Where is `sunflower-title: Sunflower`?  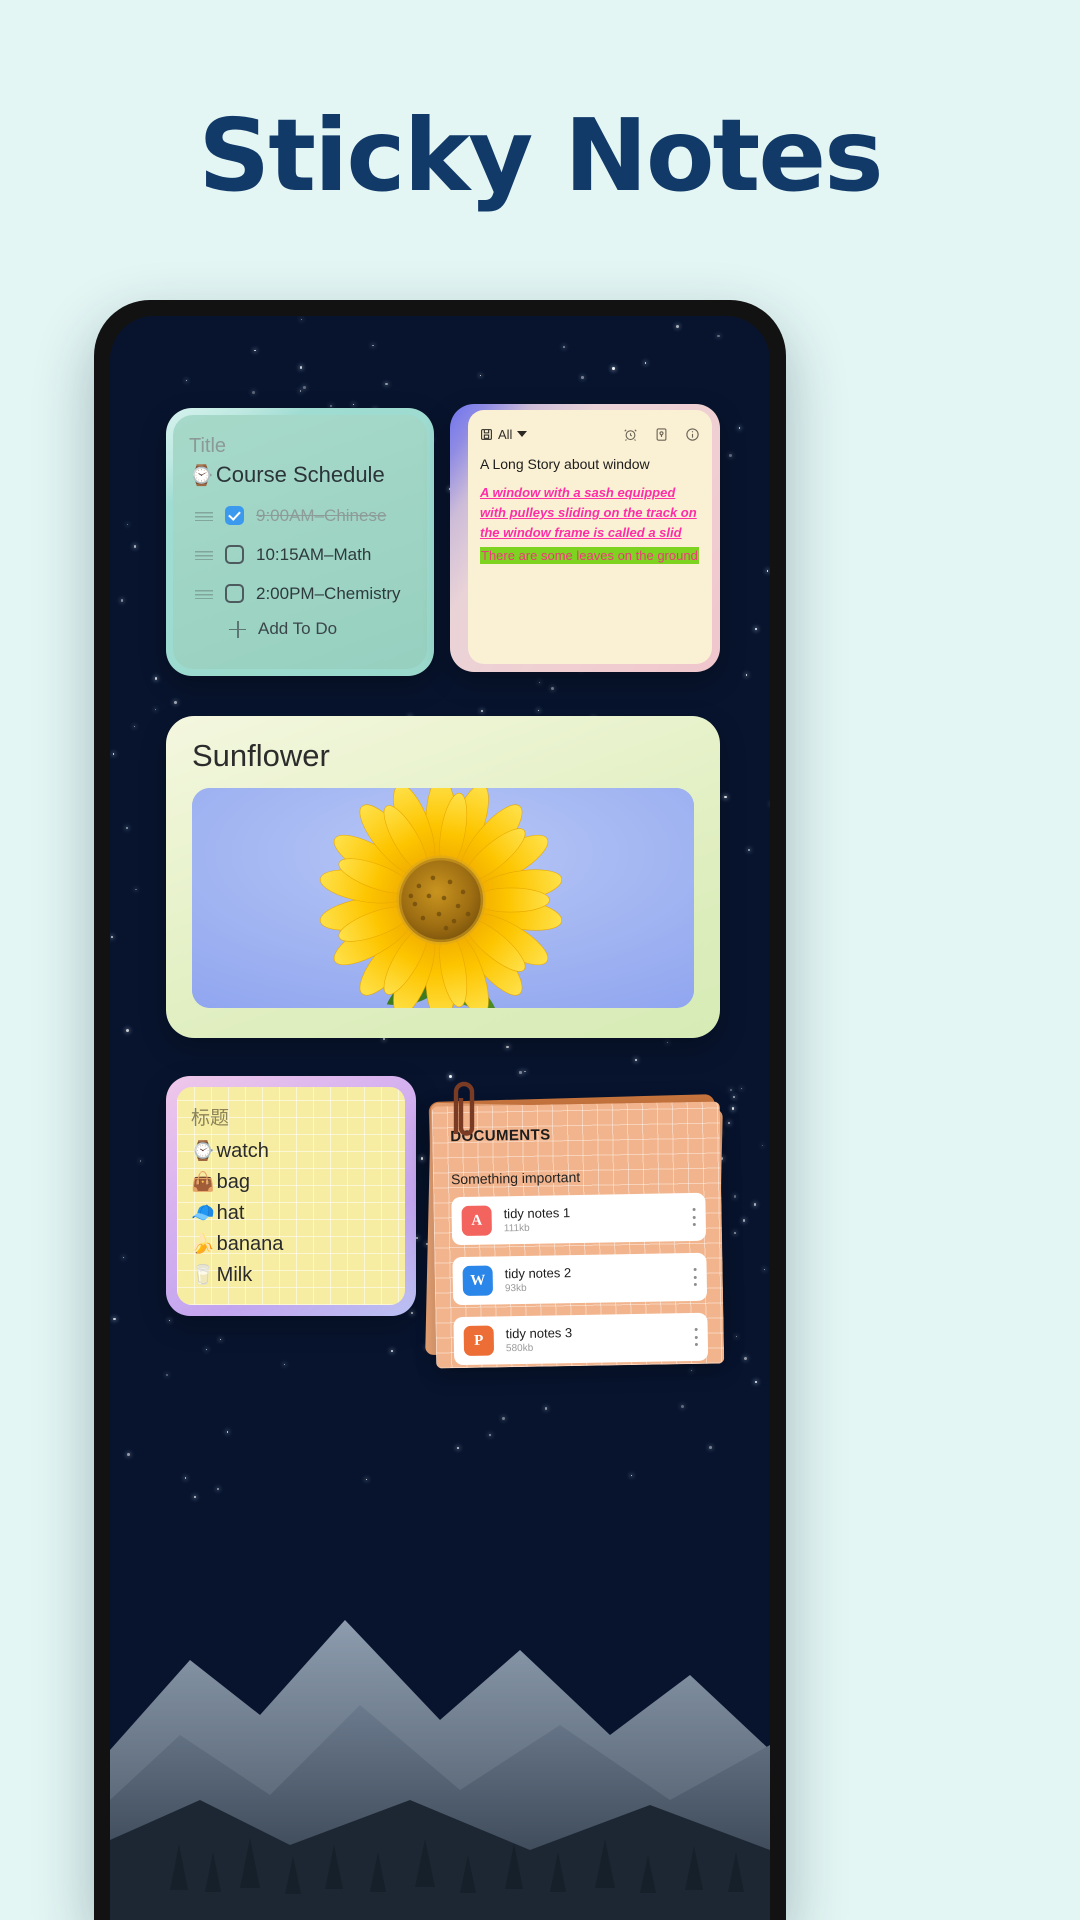
sunflower-title: Sunflower is located at coordinates (261, 755).